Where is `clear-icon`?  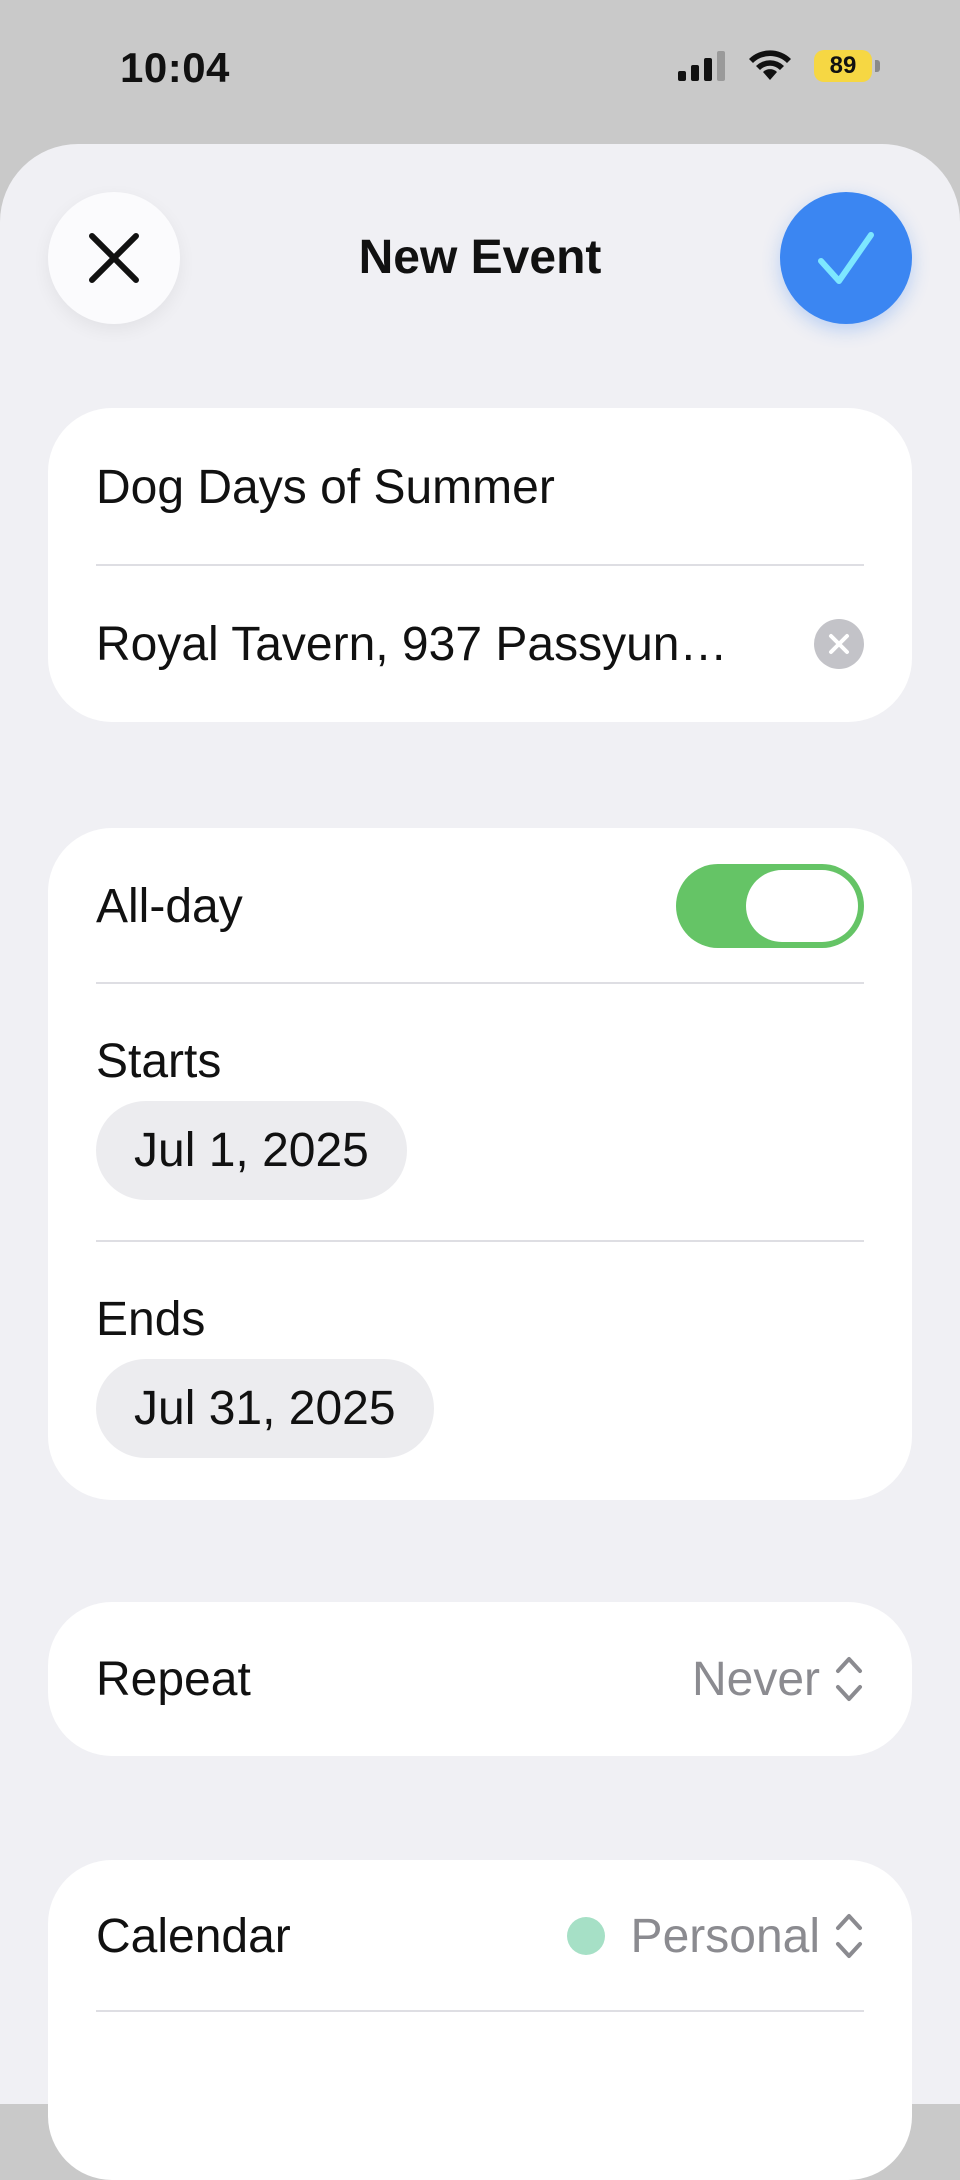 clear-icon is located at coordinates (839, 644).